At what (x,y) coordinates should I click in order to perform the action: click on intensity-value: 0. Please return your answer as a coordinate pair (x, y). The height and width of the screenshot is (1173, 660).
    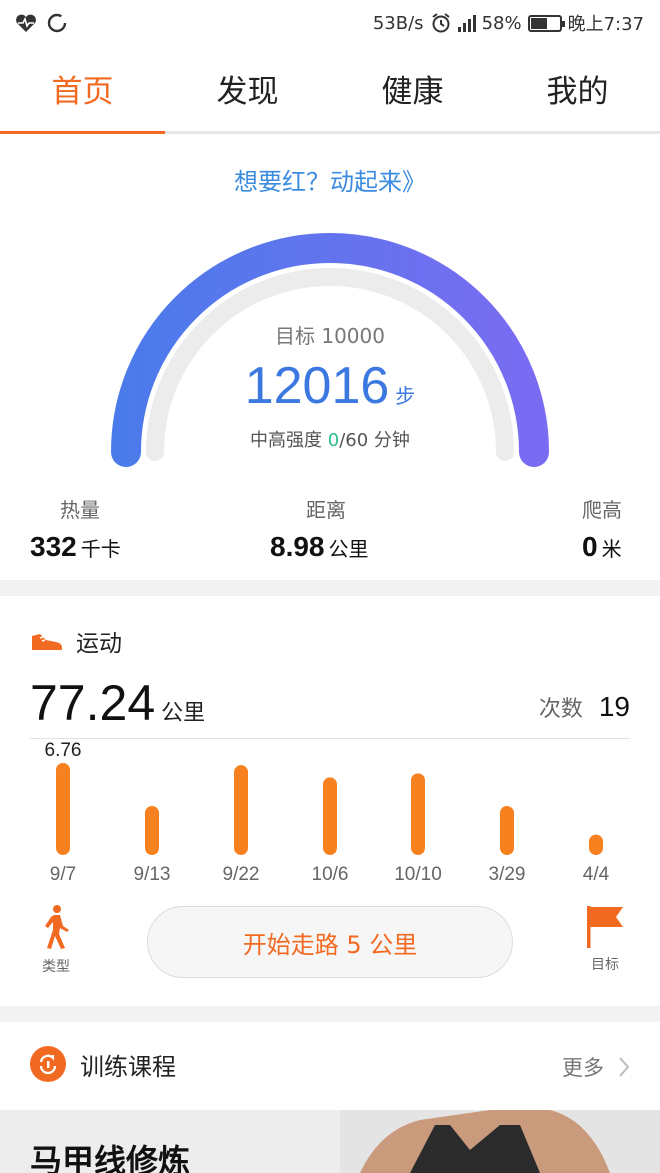
    Looking at the image, I should click on (333, 440).